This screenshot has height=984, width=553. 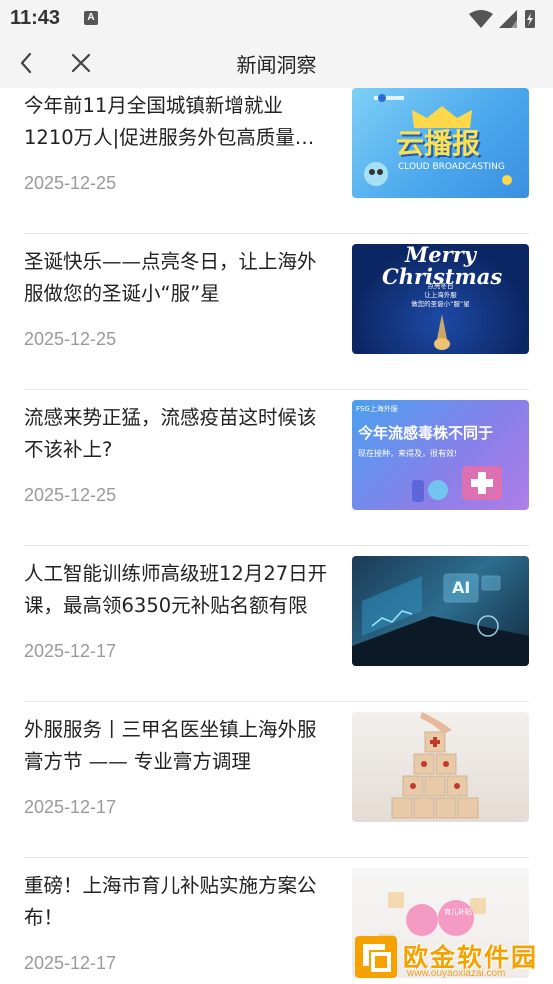 I want to click on notification-badge-icon: A, so click(x=91, y=18).